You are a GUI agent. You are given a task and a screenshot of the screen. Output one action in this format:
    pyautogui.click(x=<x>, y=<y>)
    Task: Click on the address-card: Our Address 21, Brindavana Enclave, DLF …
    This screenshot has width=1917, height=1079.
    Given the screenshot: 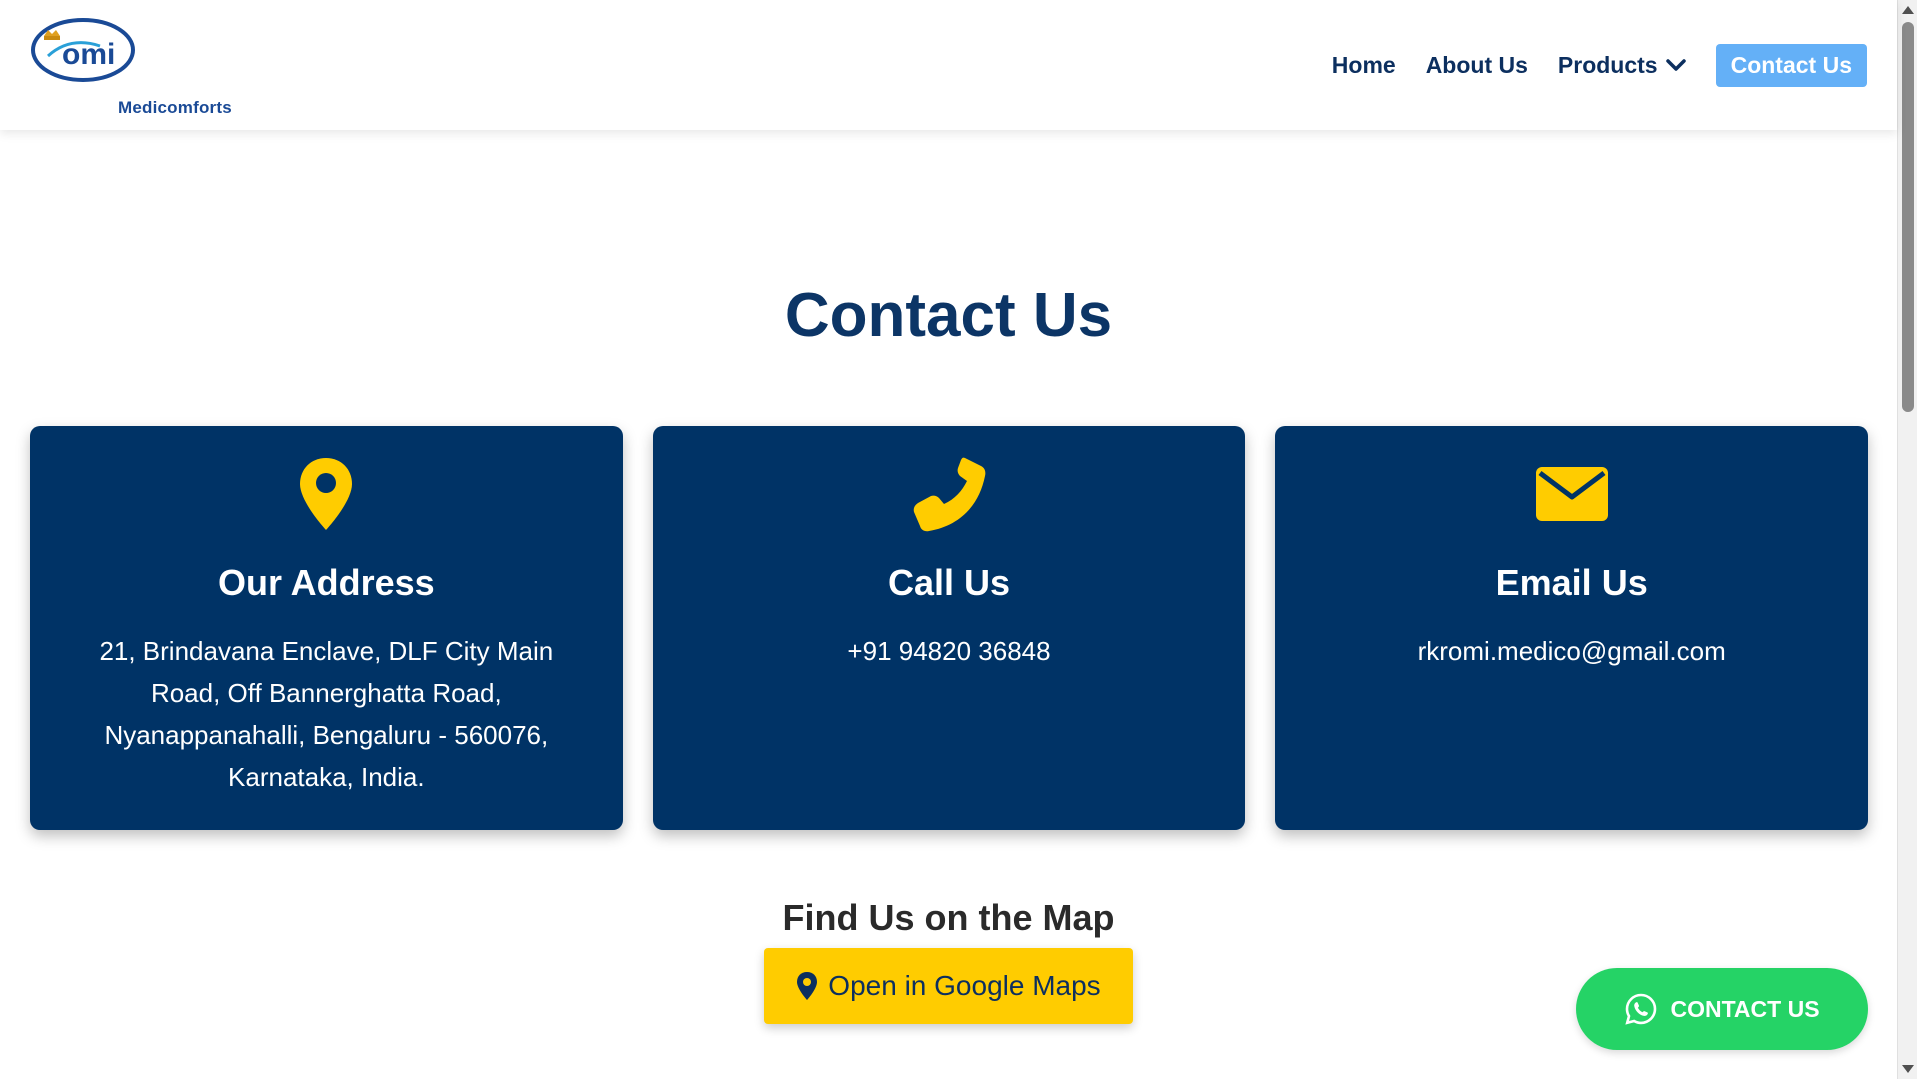 What is the action you would take?
    pyautogui.click(x=326, y=628)
    